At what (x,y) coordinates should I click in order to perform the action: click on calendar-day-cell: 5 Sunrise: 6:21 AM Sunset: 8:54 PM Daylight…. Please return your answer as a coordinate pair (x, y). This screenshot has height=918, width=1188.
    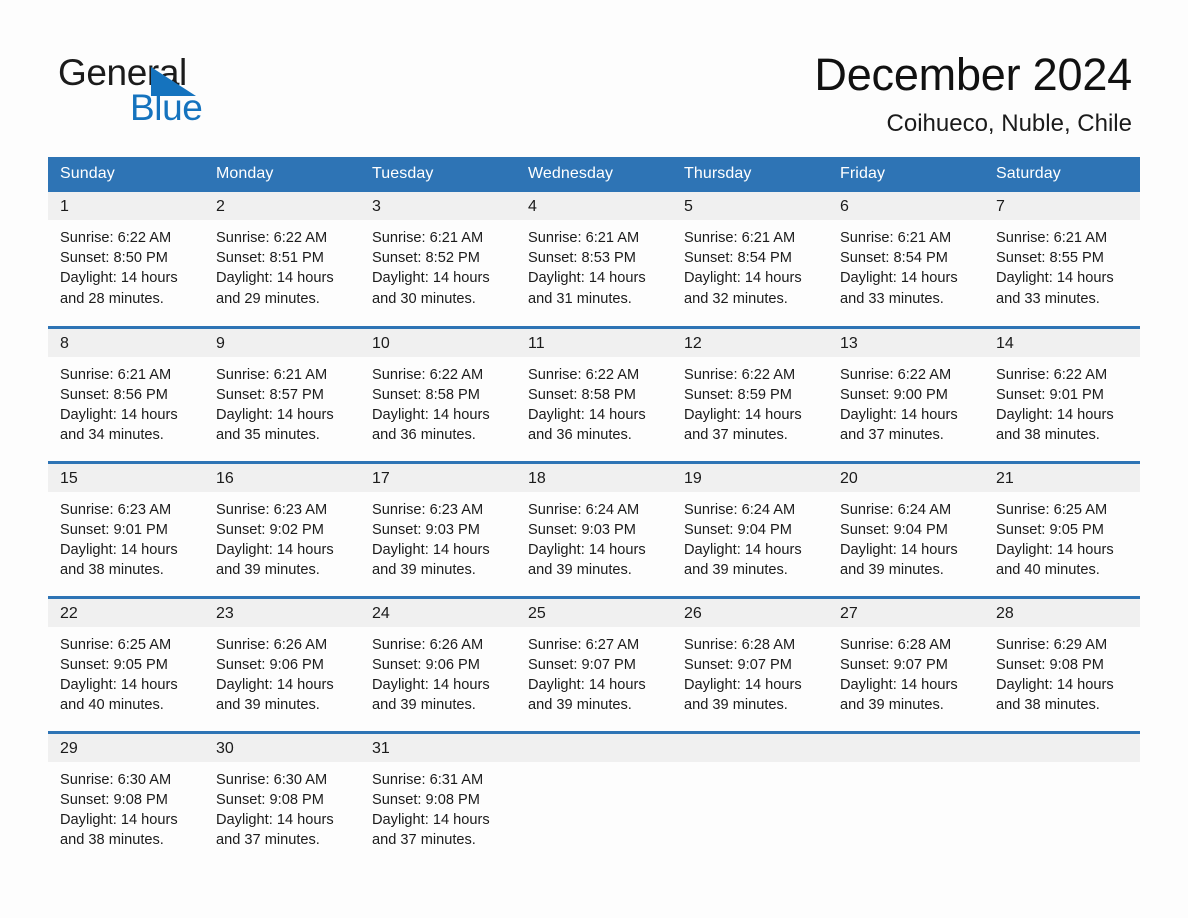
    Looking at the image, I should click on (750, 259).